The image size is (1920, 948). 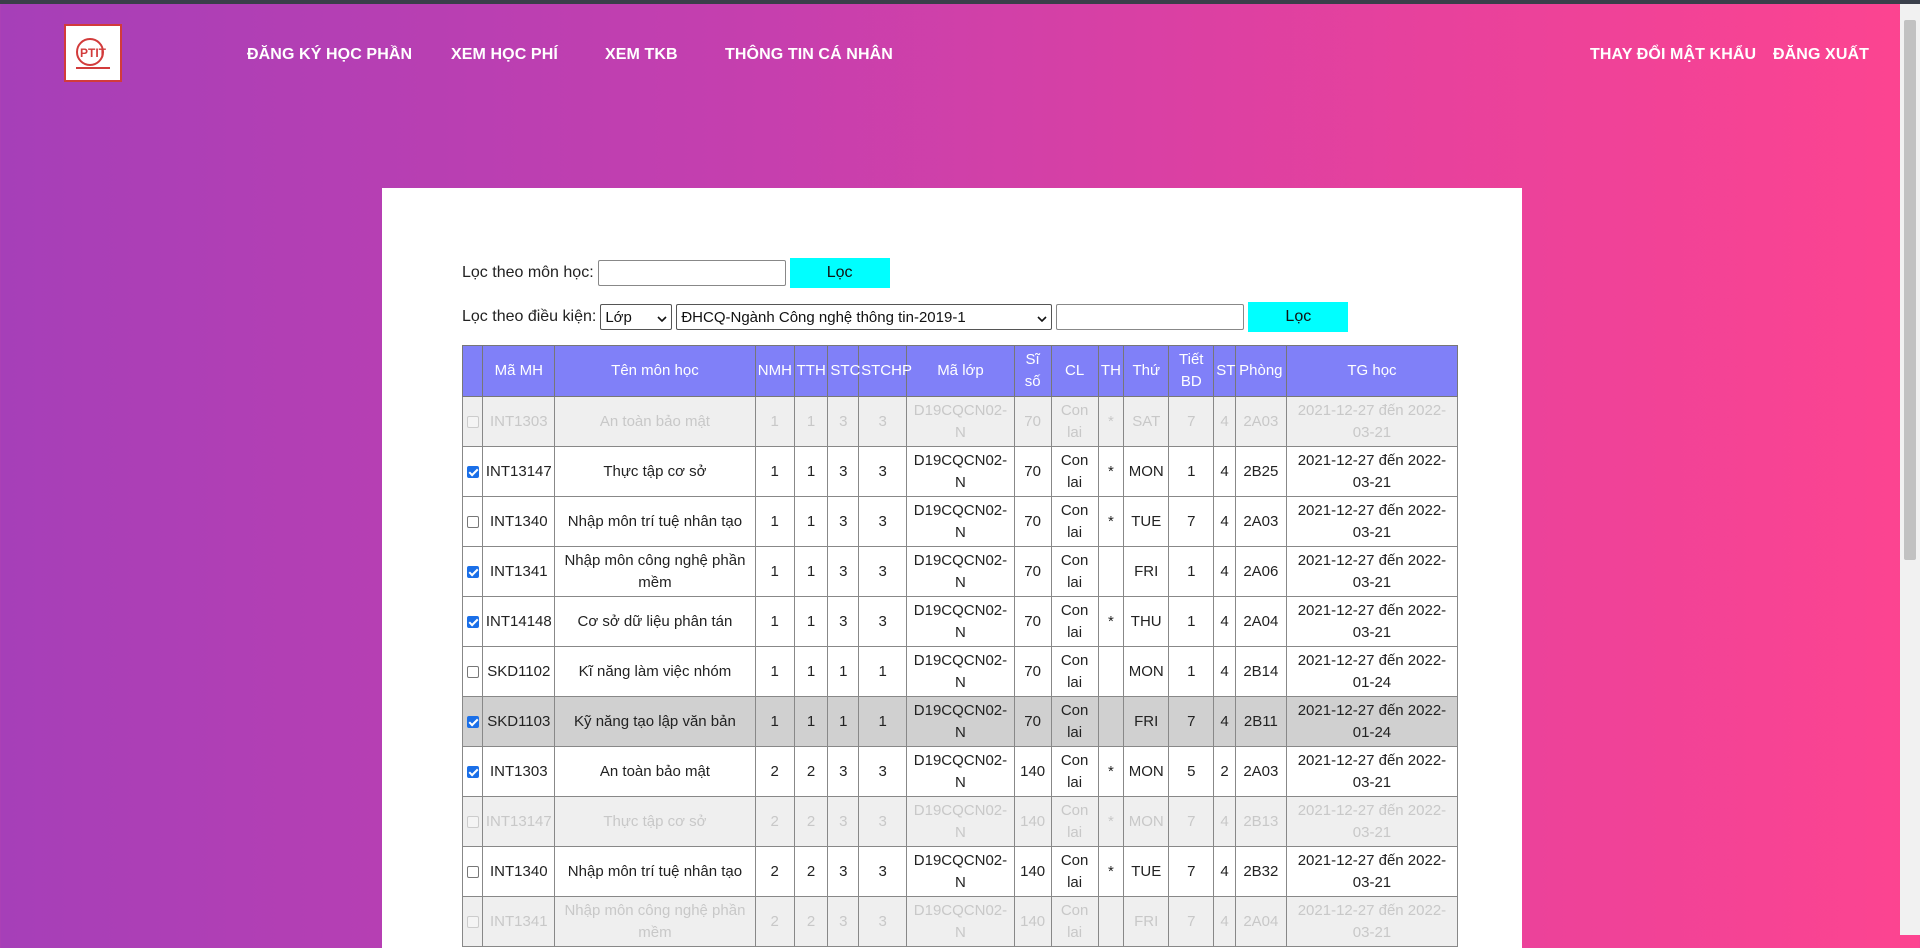 I want to click on nav-thong-tin-ca-nhan: THÔNG TIN CÁ NHÂN, so click(x=809, y=55).